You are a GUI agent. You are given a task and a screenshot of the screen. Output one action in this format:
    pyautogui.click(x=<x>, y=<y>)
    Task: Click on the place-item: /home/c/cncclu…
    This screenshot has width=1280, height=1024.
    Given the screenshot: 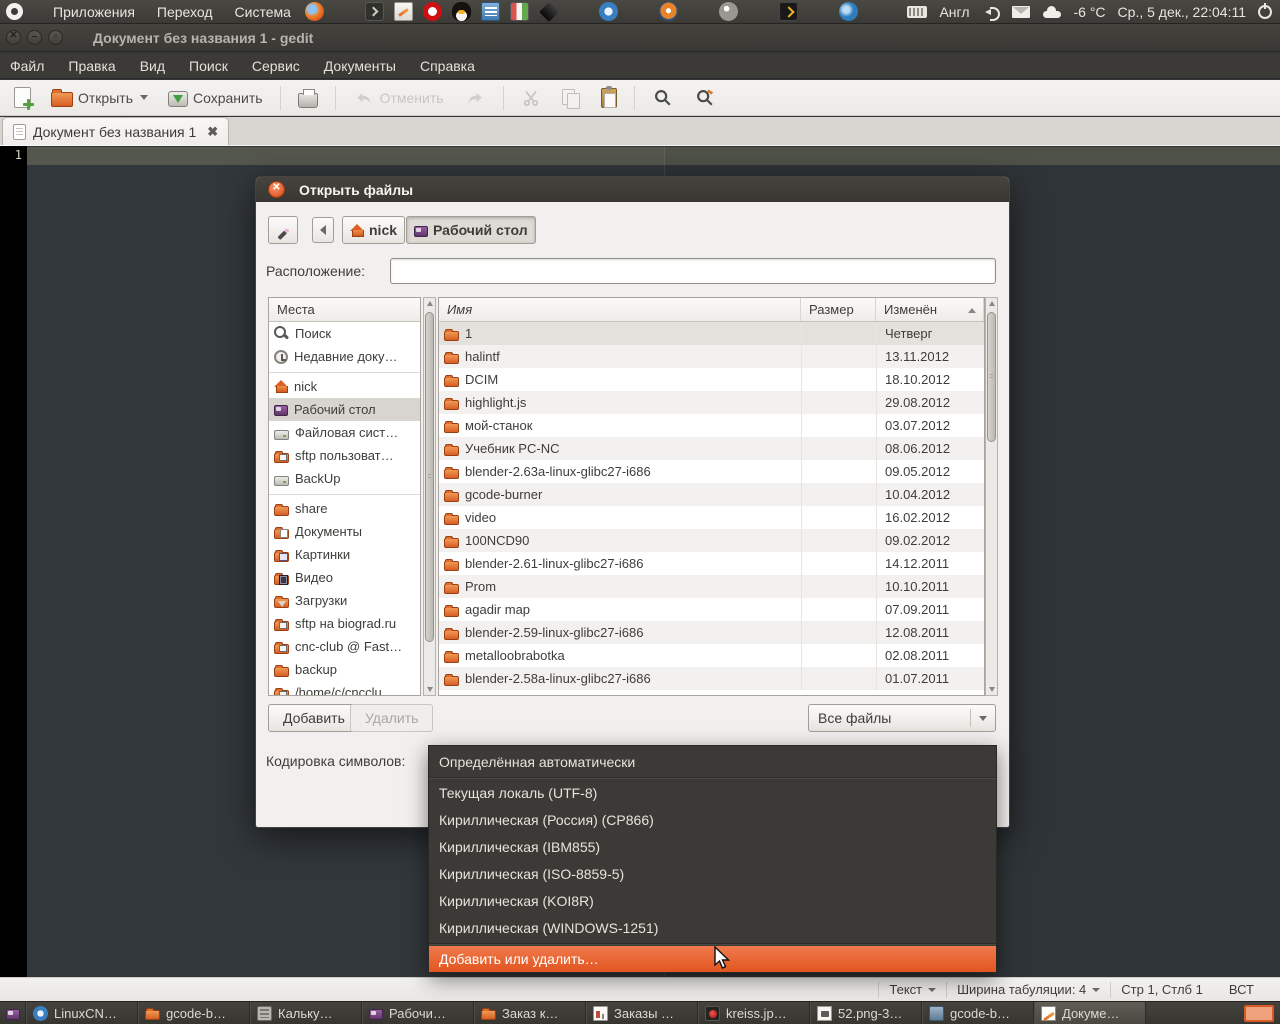 What is the action you would take?
    pyautogui.click(x=344, y=688)
    